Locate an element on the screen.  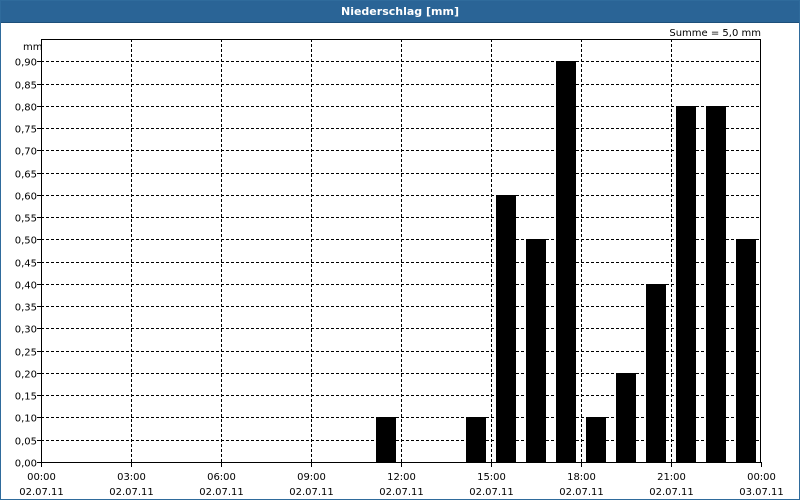
y-tick-label: 0,15 is located at coordinates (26, 397).